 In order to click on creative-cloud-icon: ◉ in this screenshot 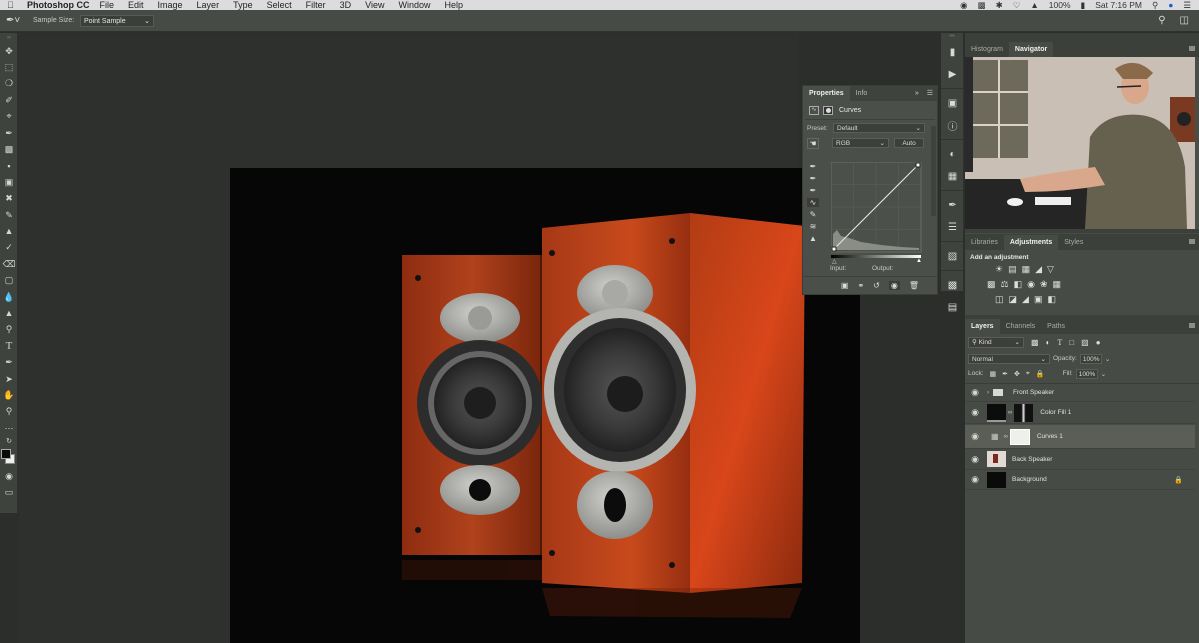, I will do `click(963, 5)`.